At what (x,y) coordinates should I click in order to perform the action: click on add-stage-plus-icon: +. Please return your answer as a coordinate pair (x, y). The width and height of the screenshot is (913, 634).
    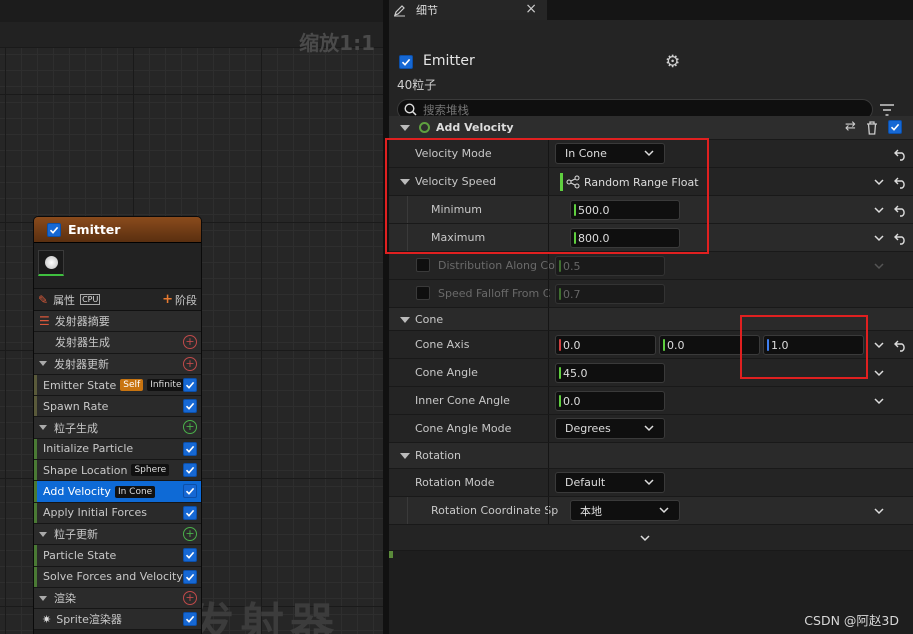
    Looking at the image, I should click on (167, 299).